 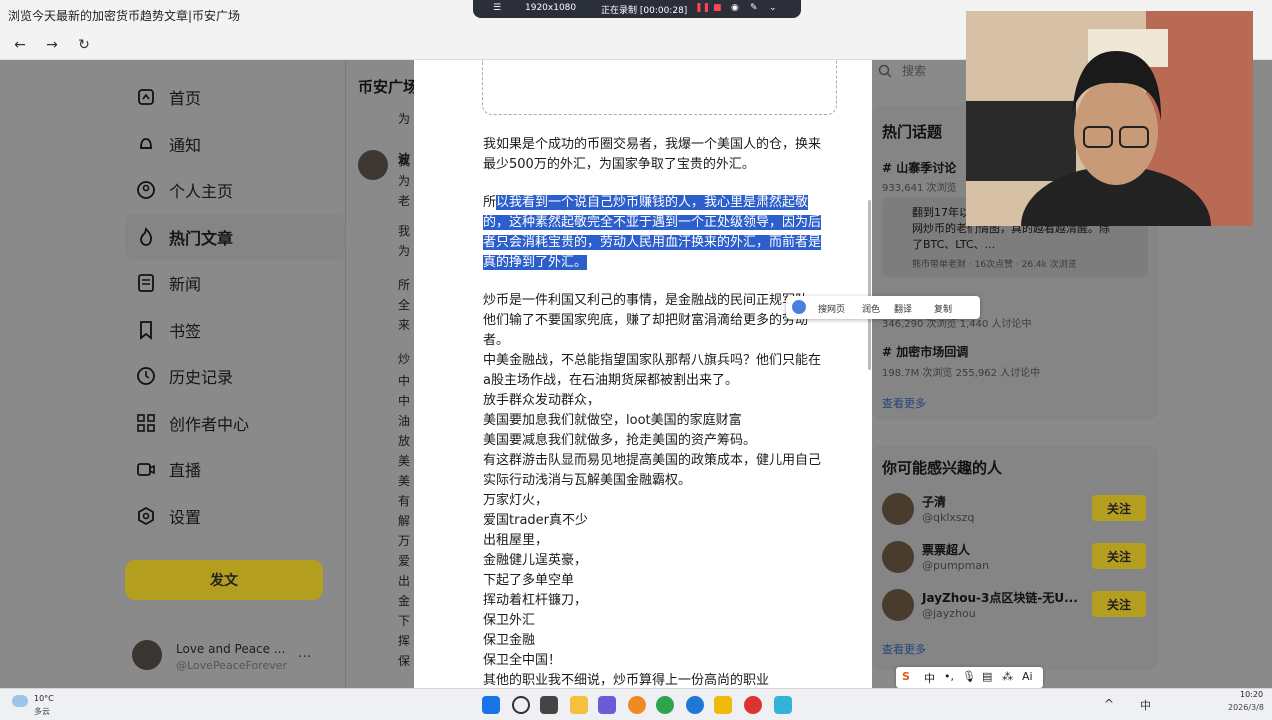 What do you see at coordinates (1007, 676) in the screenshot?
I see `skin-icon: ⁂` at bounding box center [1007, 676].